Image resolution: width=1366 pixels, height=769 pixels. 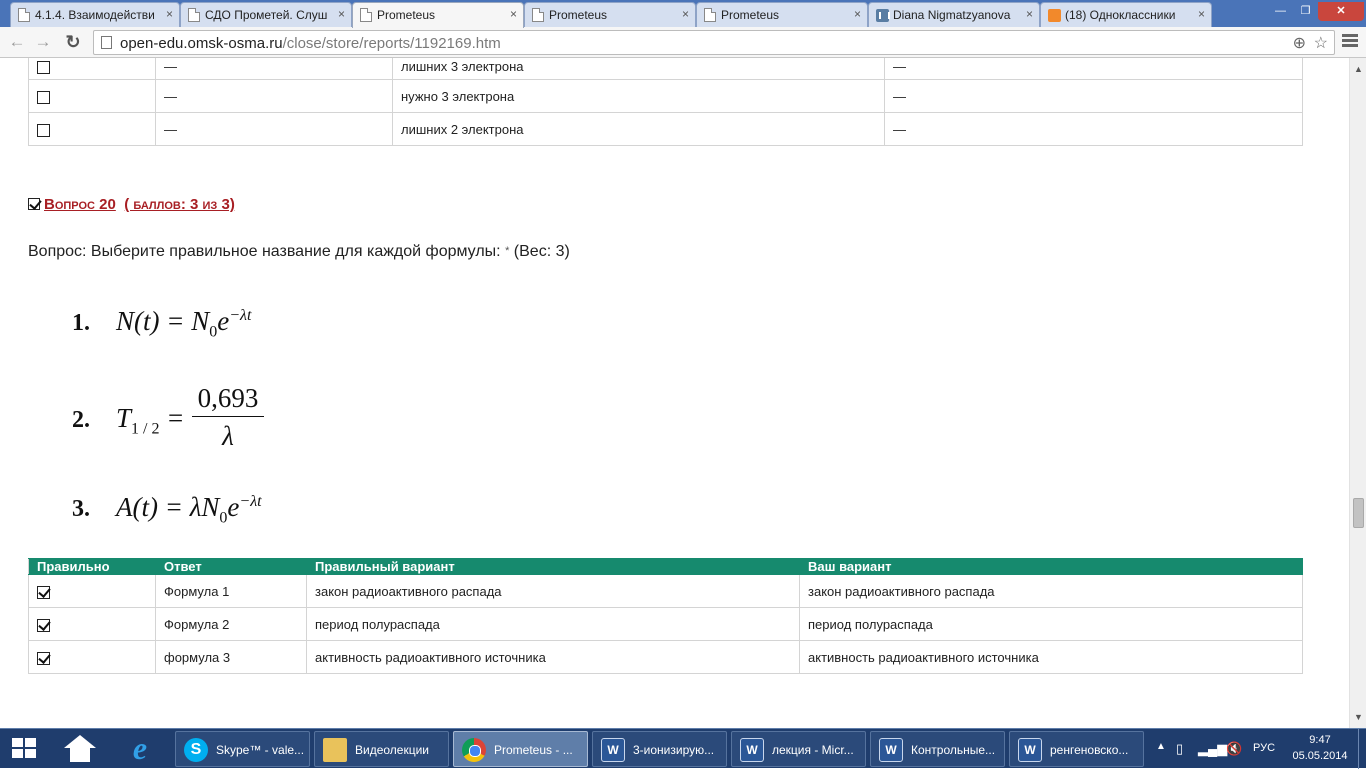 What do you see at coordinates (80, 749) in the screenshot?
I see `home-icon` at bounding box center [80, 749].